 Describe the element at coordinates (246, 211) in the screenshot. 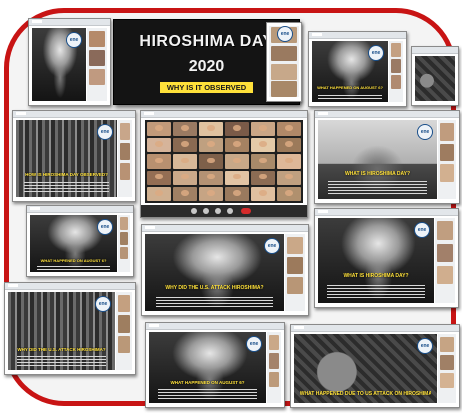

I see `end-call-icon` at that location.